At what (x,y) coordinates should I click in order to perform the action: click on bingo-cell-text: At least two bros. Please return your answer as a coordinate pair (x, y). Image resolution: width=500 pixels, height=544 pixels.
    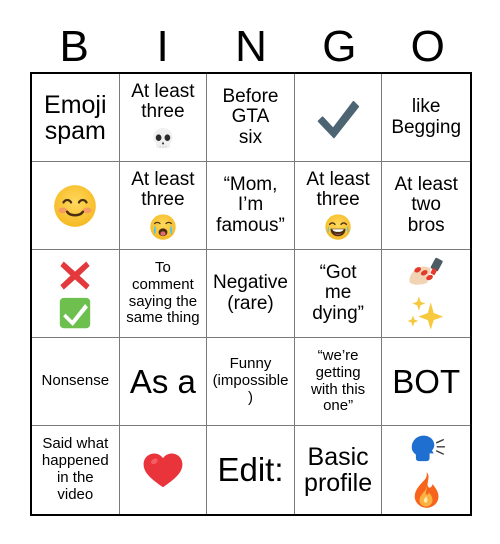
    Looking at the image, I should click on (426, 205).